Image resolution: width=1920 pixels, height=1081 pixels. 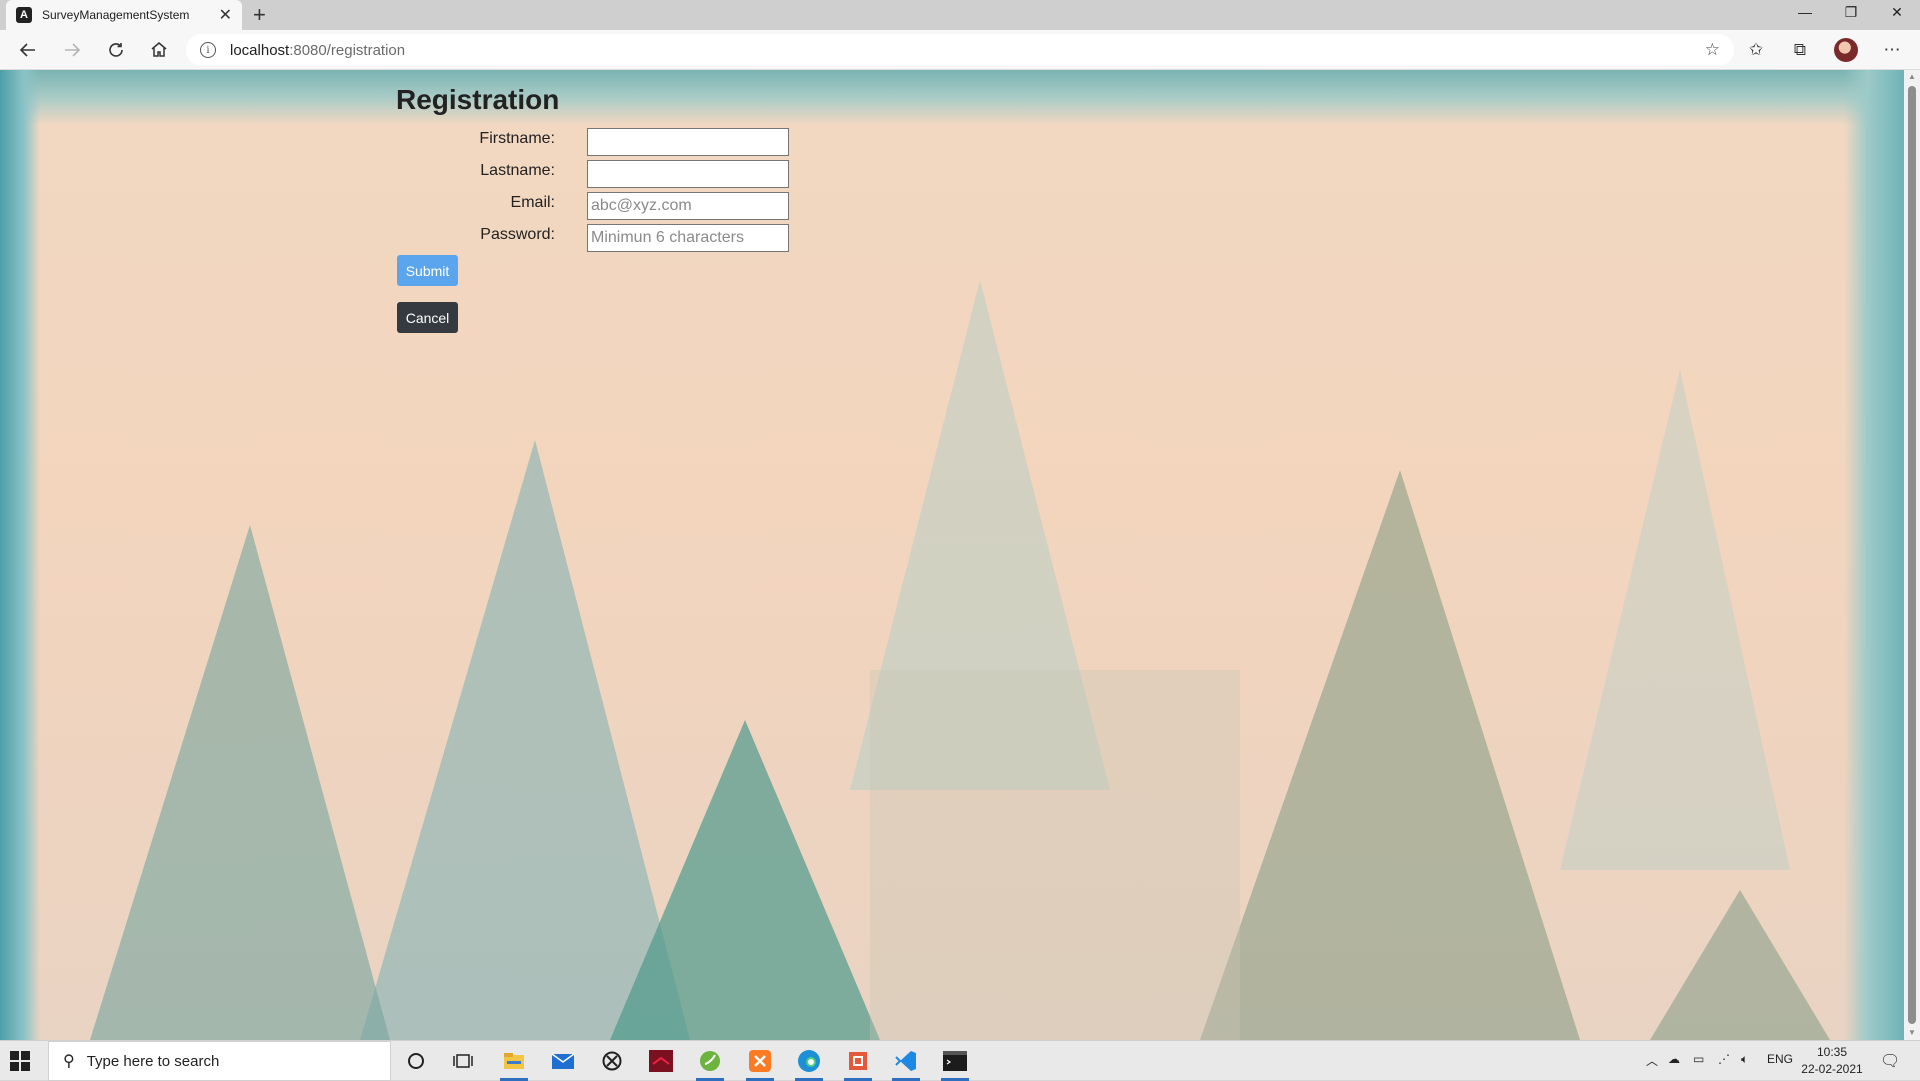 I want to click on onedrive-icon: ☁, so click(x=1674, y=1059).